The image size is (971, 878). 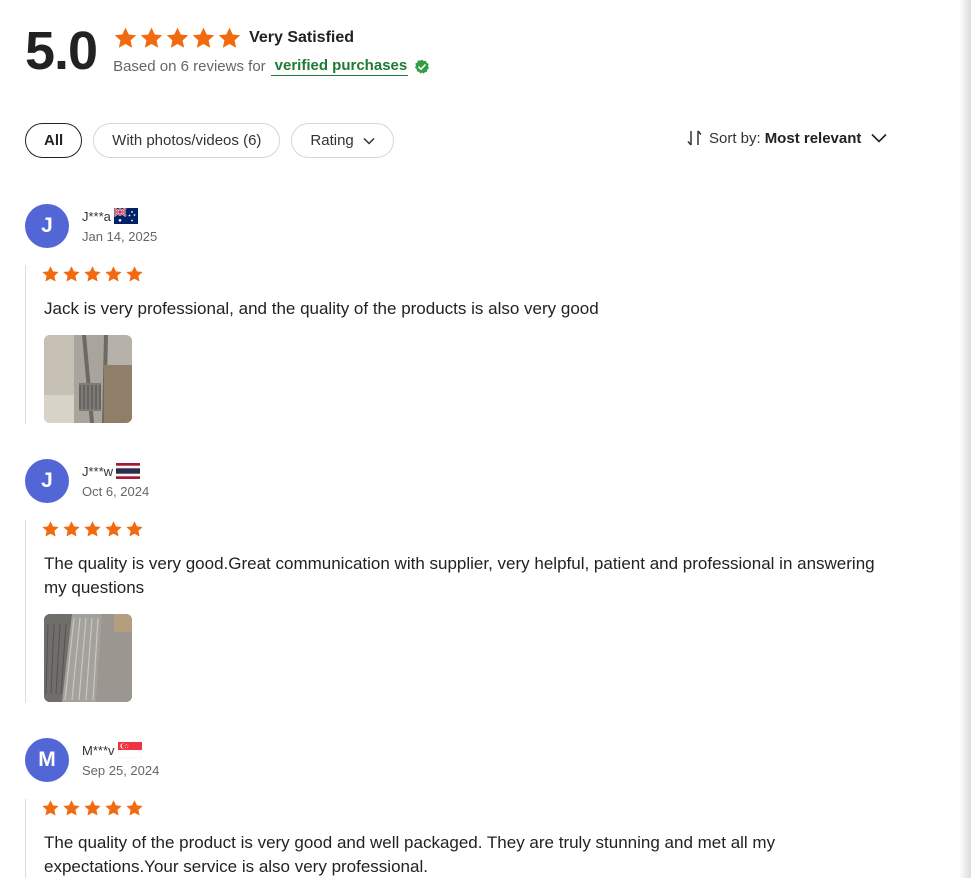 What do you see at coordinates (694, 138) in the screenshot?
I see `sort-arrows-icon` at bounding box center [694, 138].